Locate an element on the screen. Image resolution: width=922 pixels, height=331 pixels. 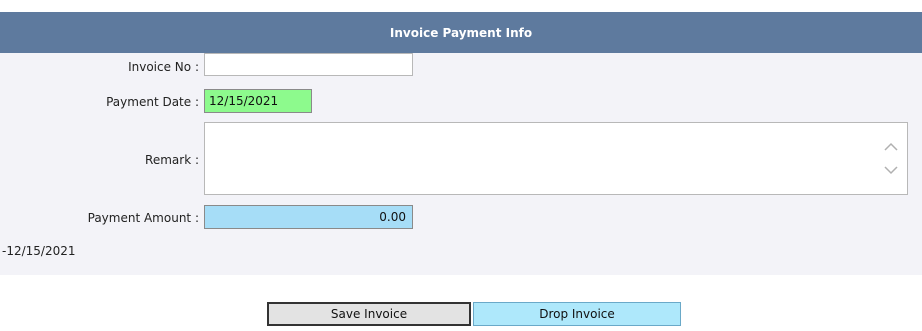
date-note: -12/15/2021 is located at coordinates (39, 251).